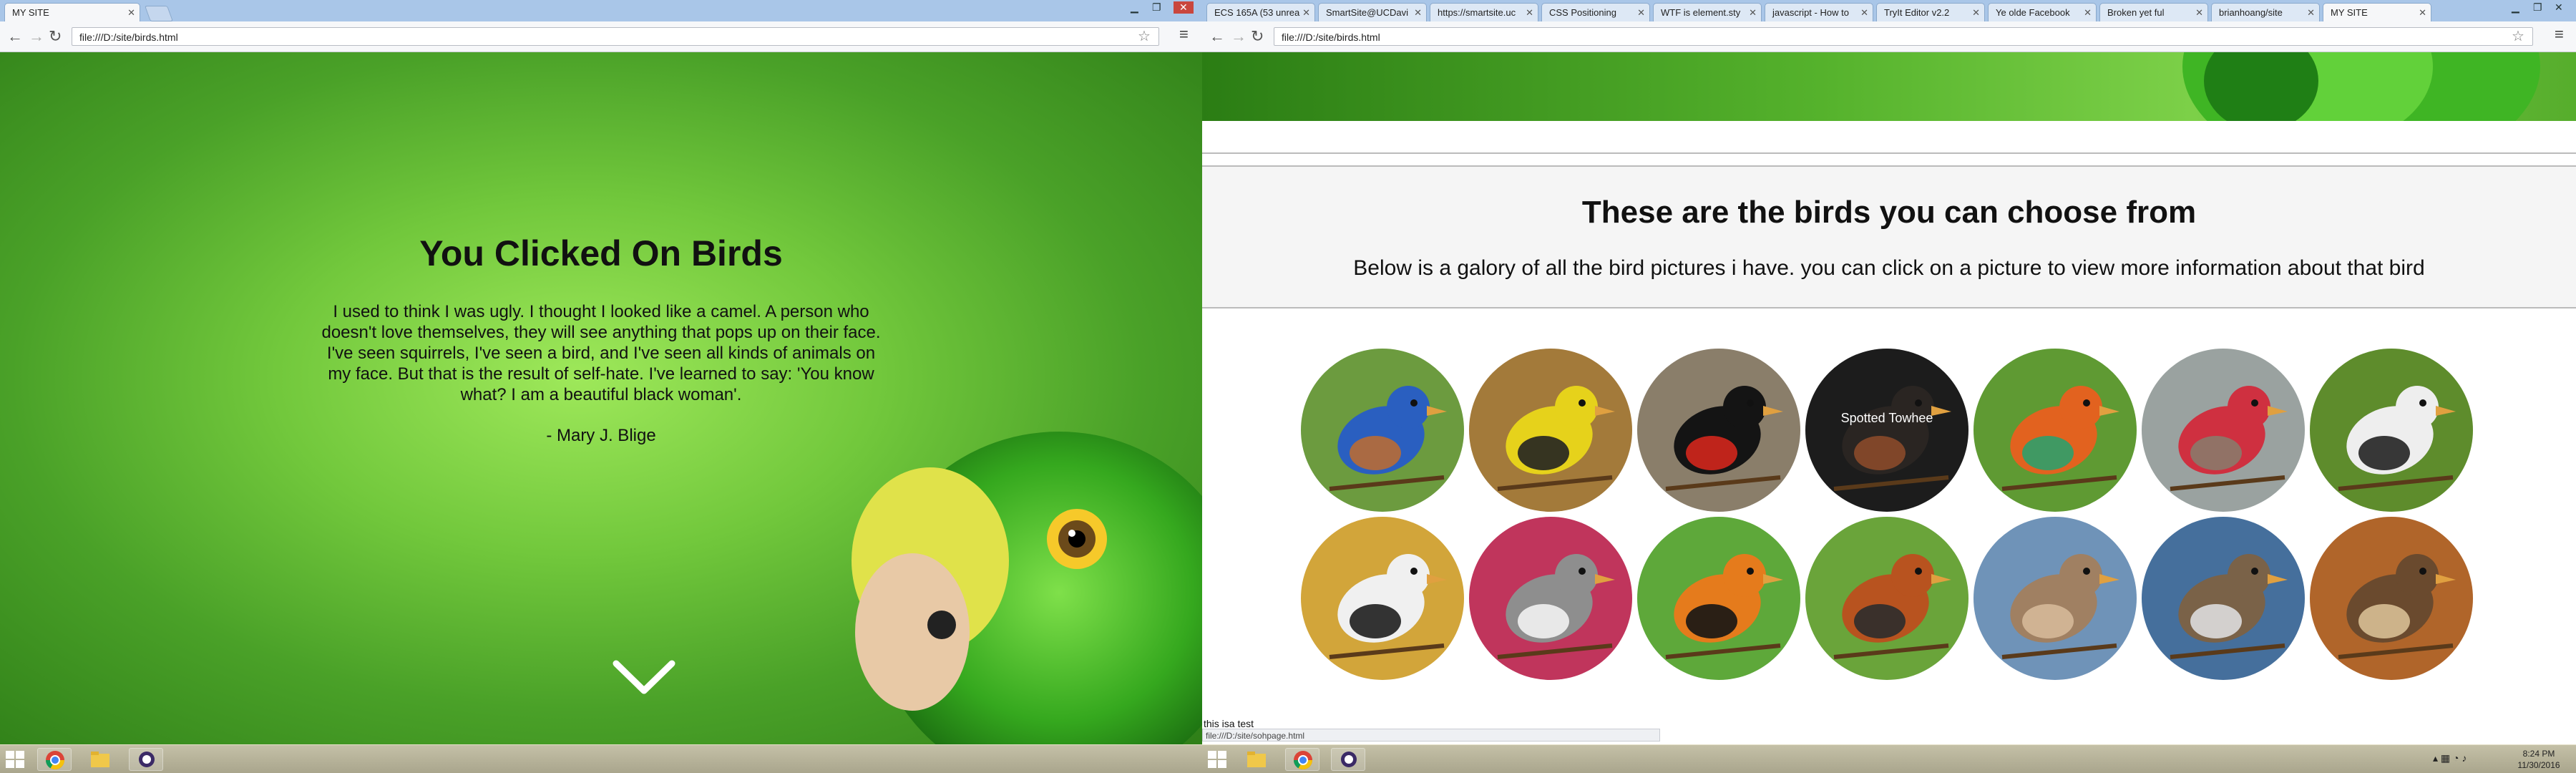 This screenshot has width=2576, height=773. What do you see at coordinates (72, 12) in the screenshot?
I see `tab-my-site: MY SITE ✕` at bounding box center [72, 12].